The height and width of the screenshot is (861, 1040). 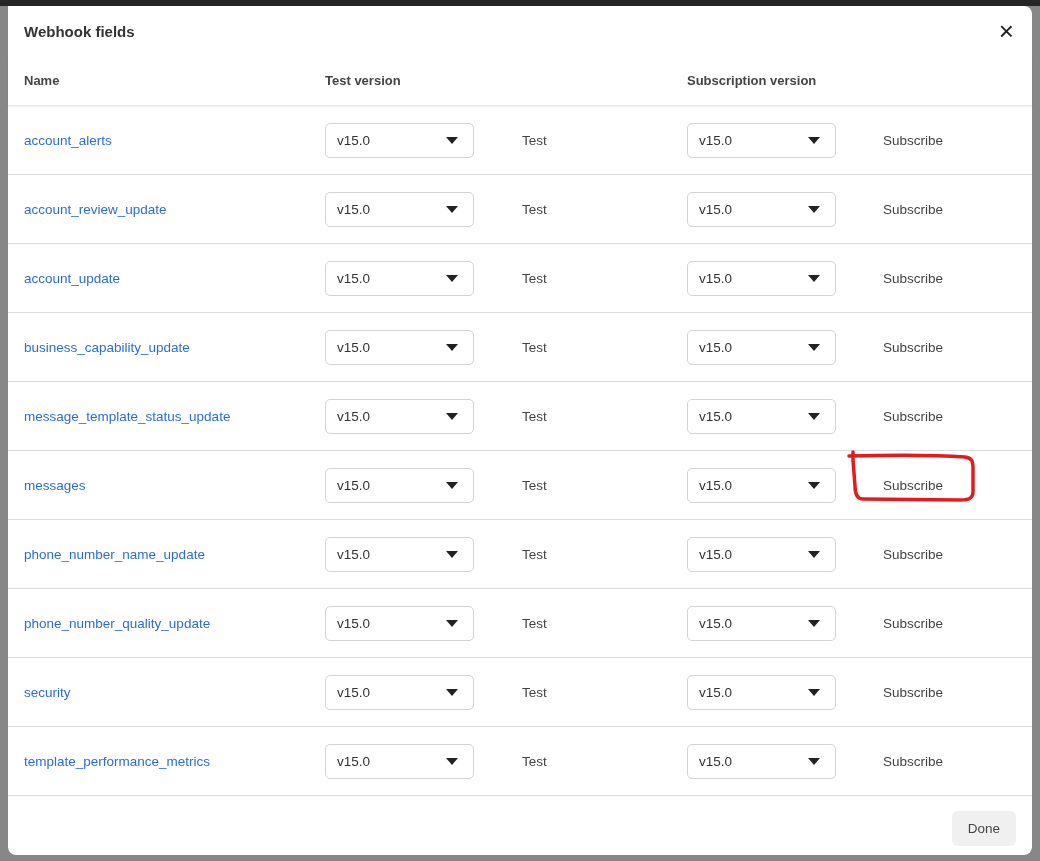 What do you see at coordinates (752, 80) in the screenshot?
I see `column-header: Subscription version` at bounding box center [752, 80].